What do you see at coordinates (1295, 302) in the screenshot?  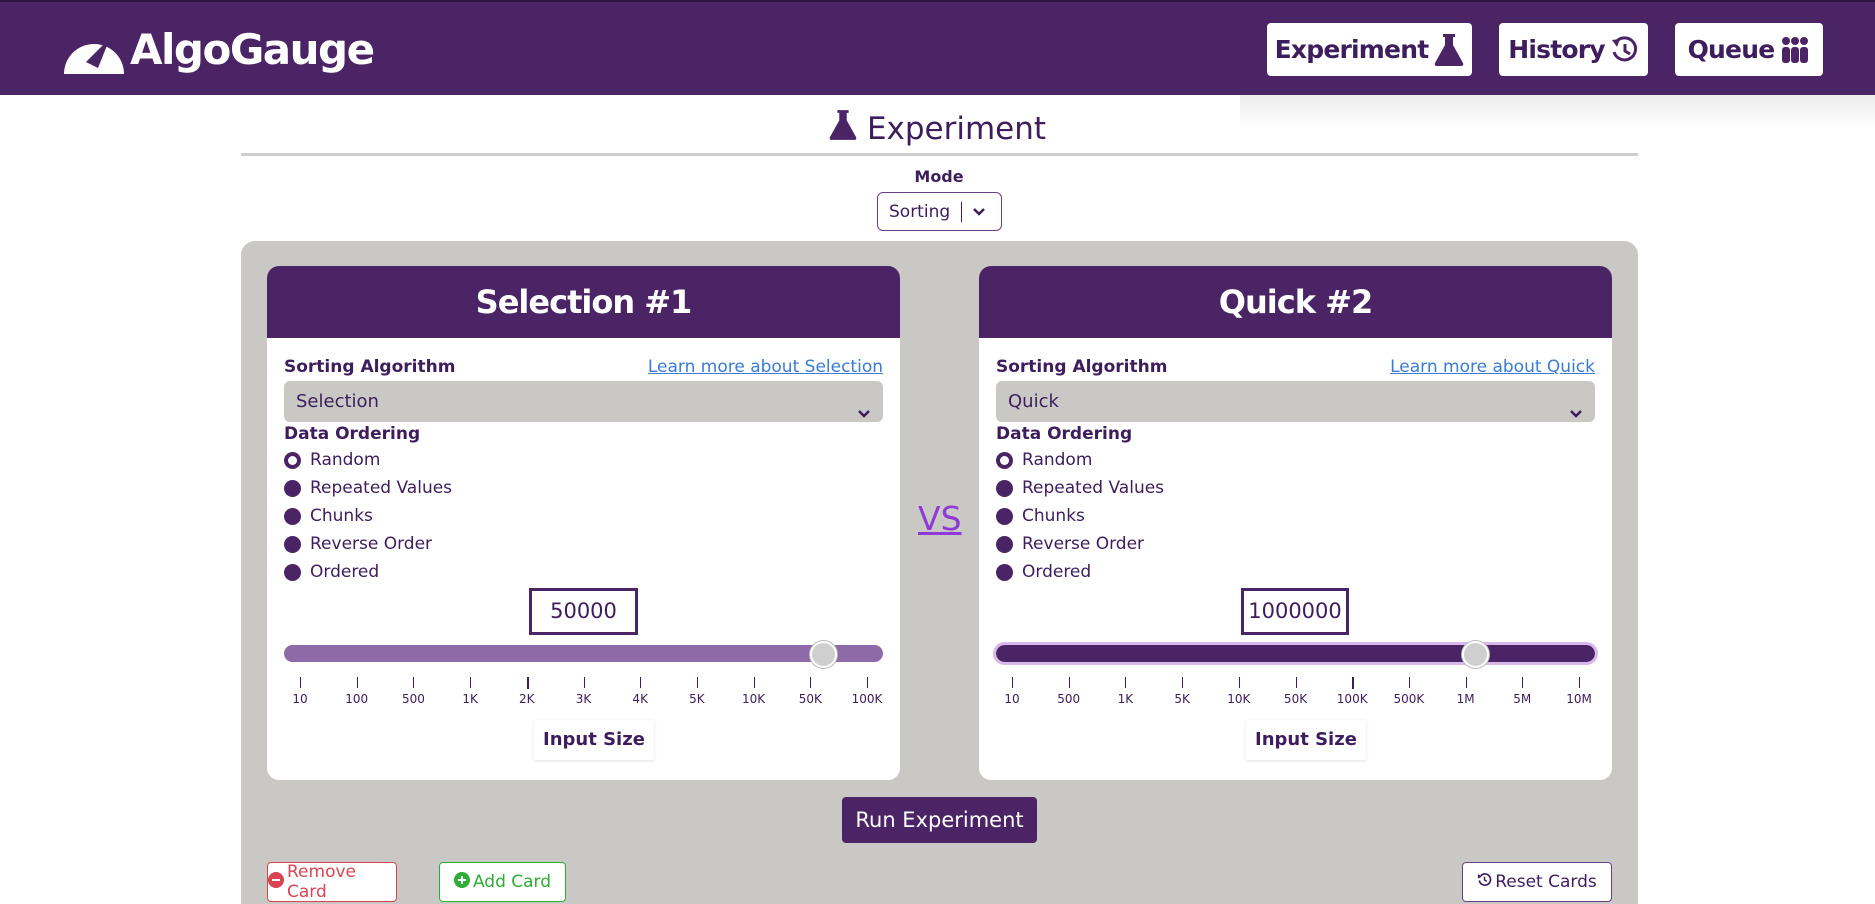 I see `card-title: Quick #2` at bounding box center [1295, 302].